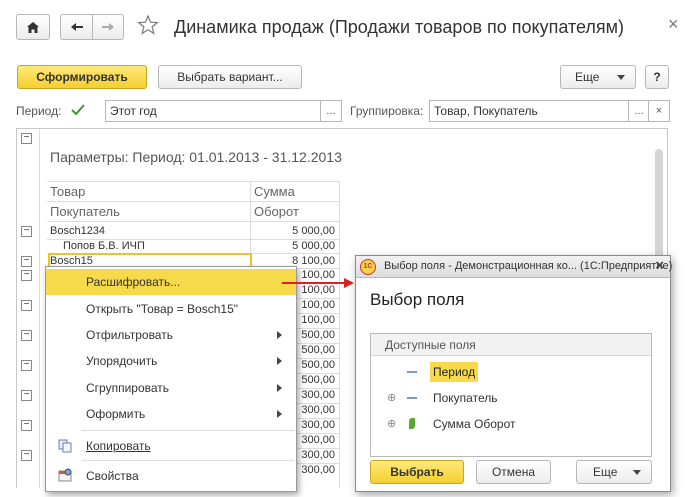  Describe the element at coordinates (430, 345) in the screenshot. I see `fields-list-header-label: Доступные поля` at that location.